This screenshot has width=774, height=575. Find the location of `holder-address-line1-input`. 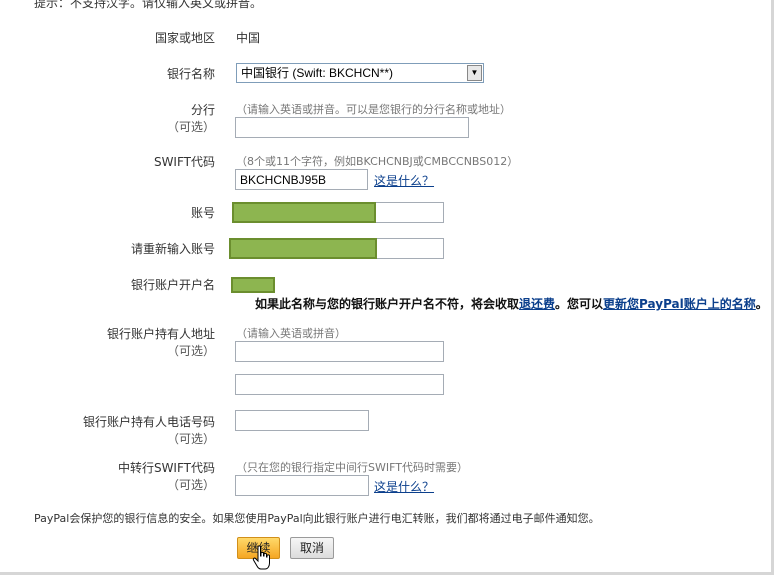

holder-address-line1-input is located at coordinates (339, 351).